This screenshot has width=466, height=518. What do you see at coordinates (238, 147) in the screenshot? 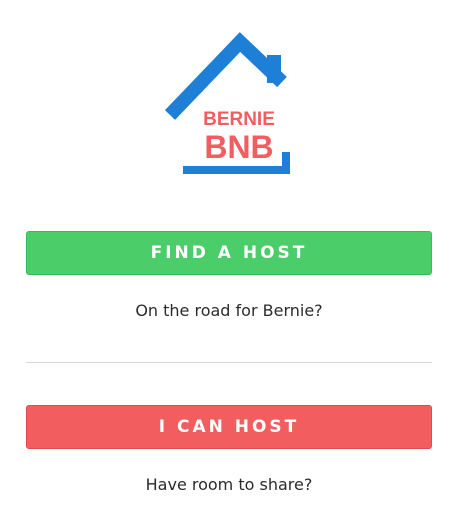
I see `logo-text-line2: BNB` at bounding box center [238, 147].